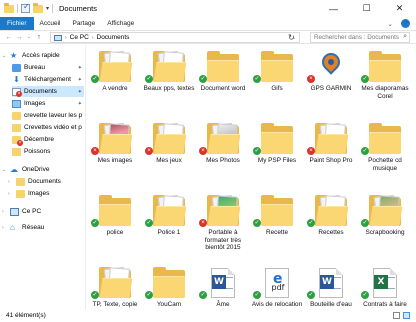 The height and width of the screenshot is (322, 416). I want to click on chevron-right-icon: ›, so click(92, 37).